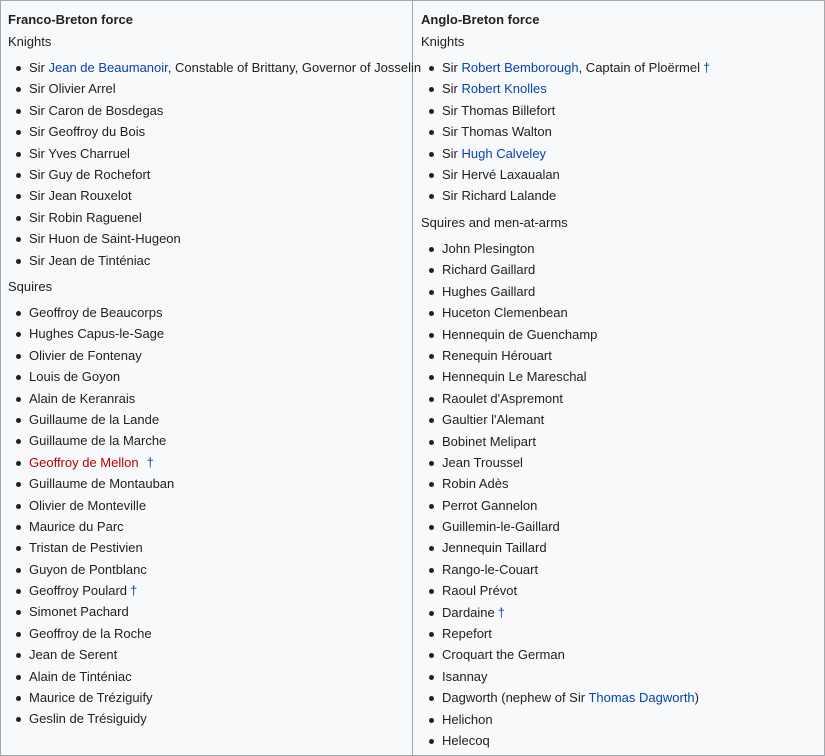  Describe the element at coordinates (504, 88) in the screenshot. I see `person-link: Robert Knolles` at that location.